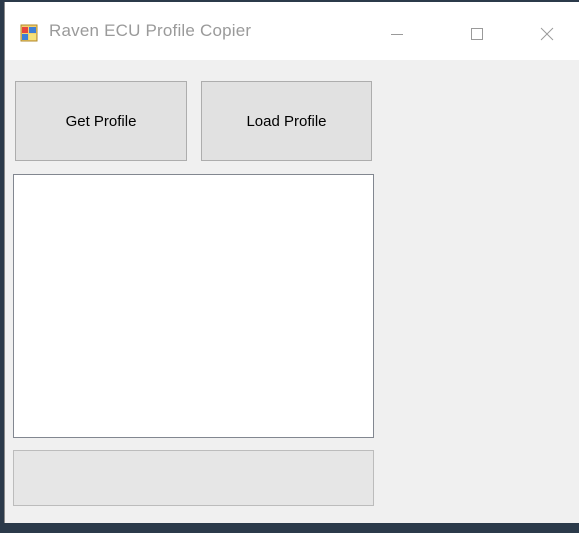 This screenshot has height=533, width=579. I want to click on minimize-icon, so click(397, 34).